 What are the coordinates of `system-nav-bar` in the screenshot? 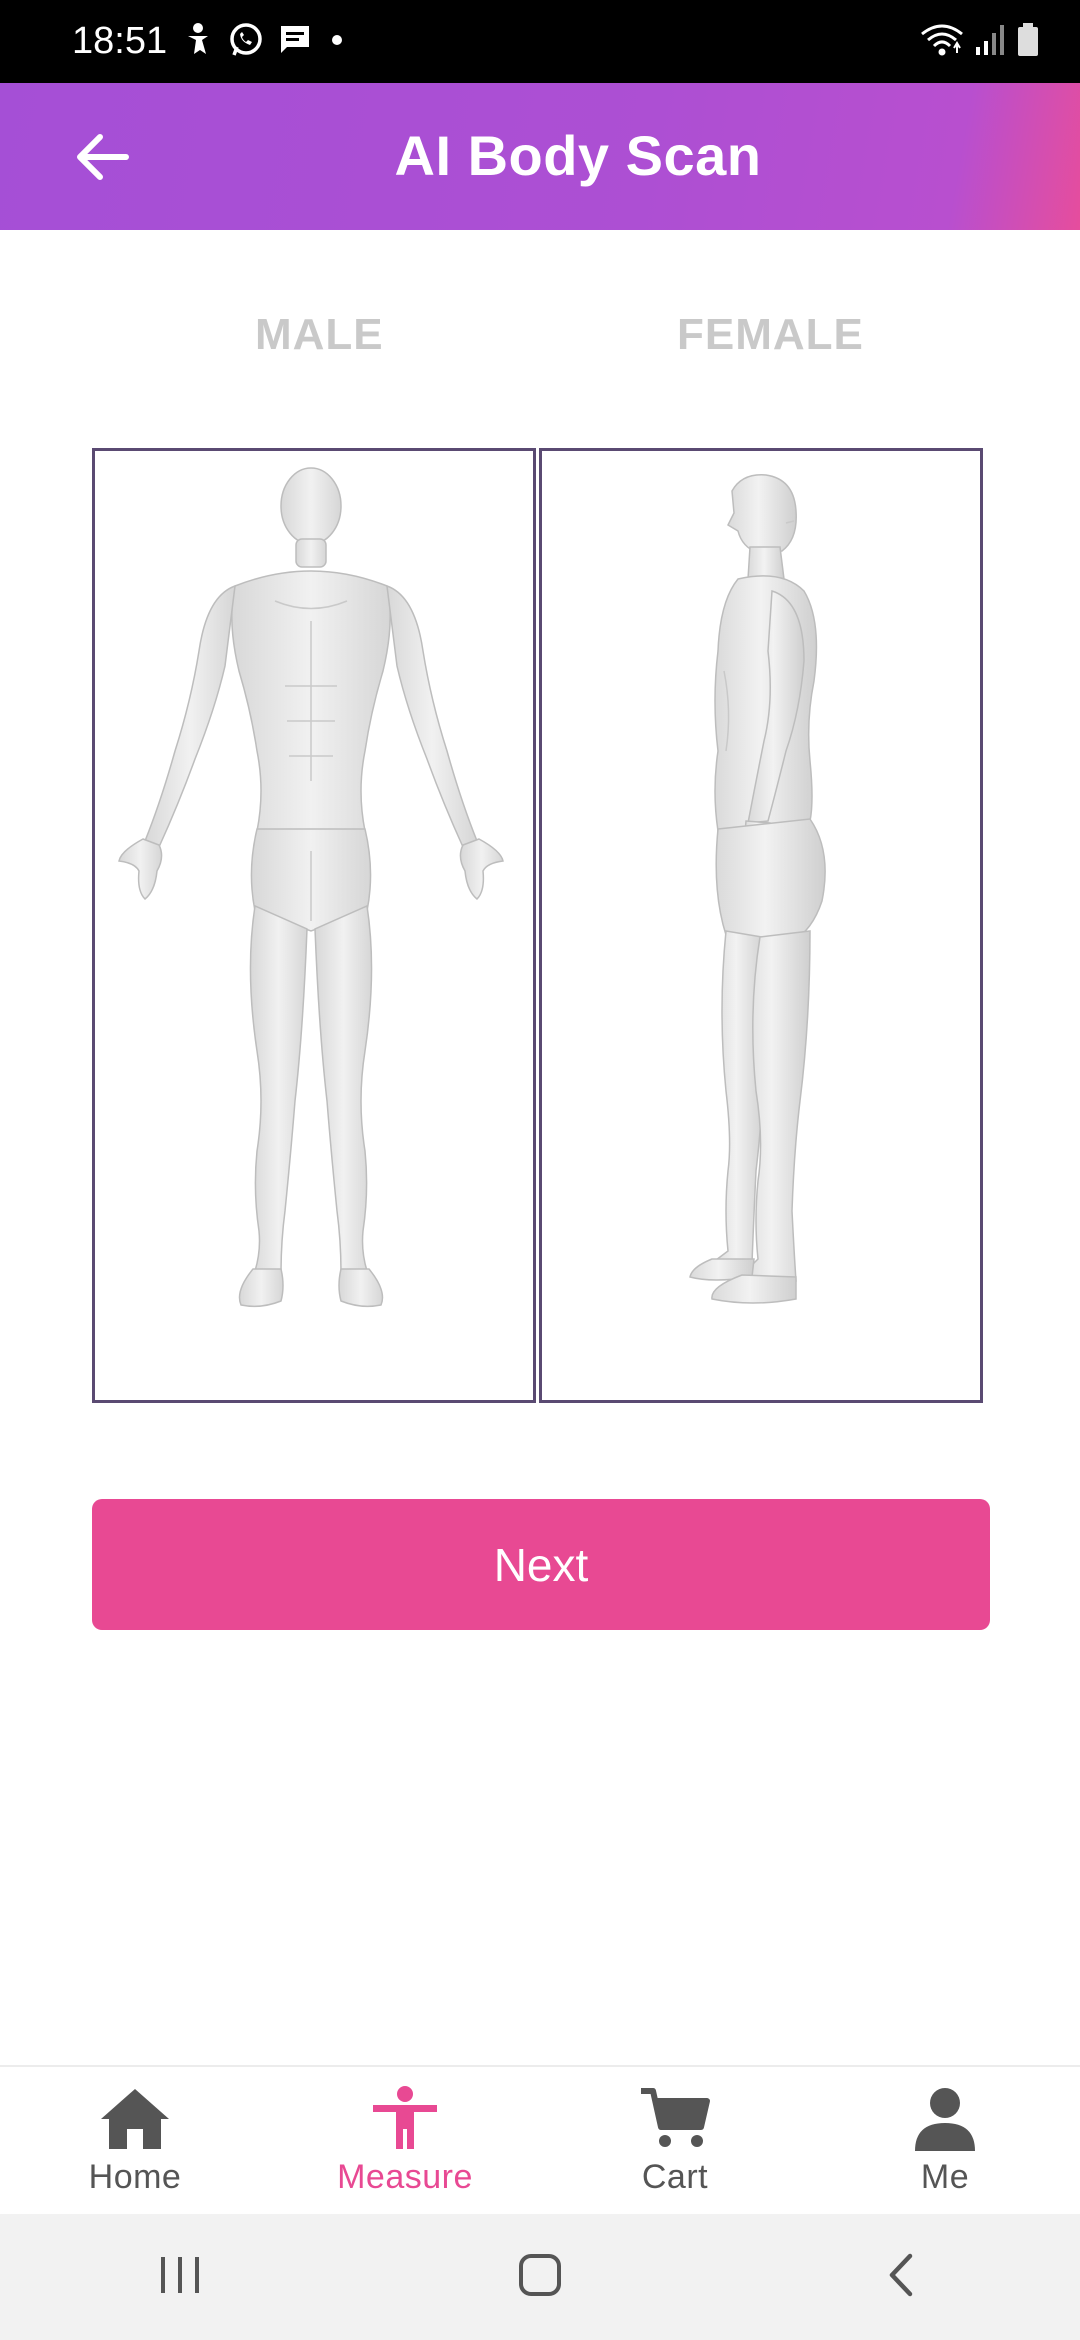 It's located at (540, 2277).